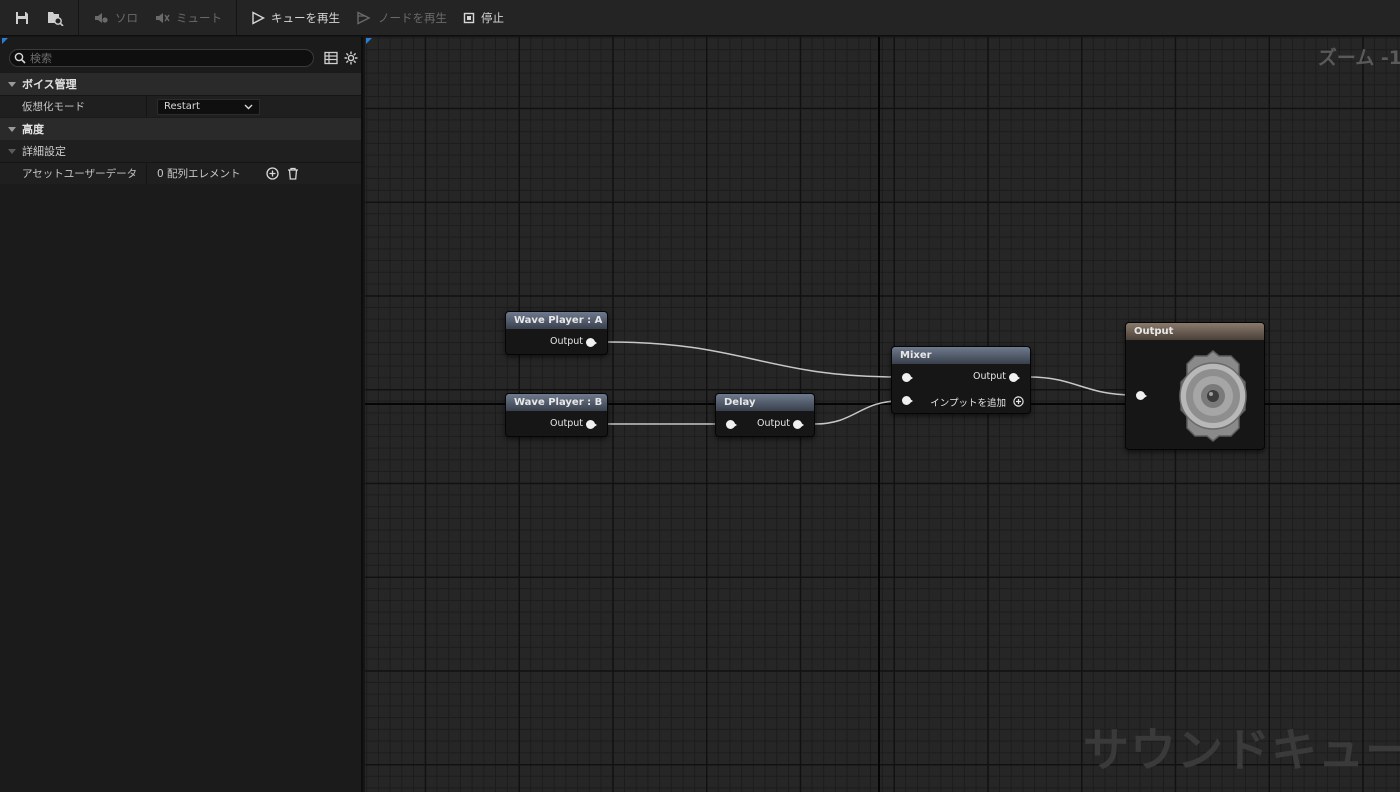 The height and width of the screenshot is (792, 1400). Describe the element at coordinates (101, 17) in the screenshot. I see `solo-icon` at that location.